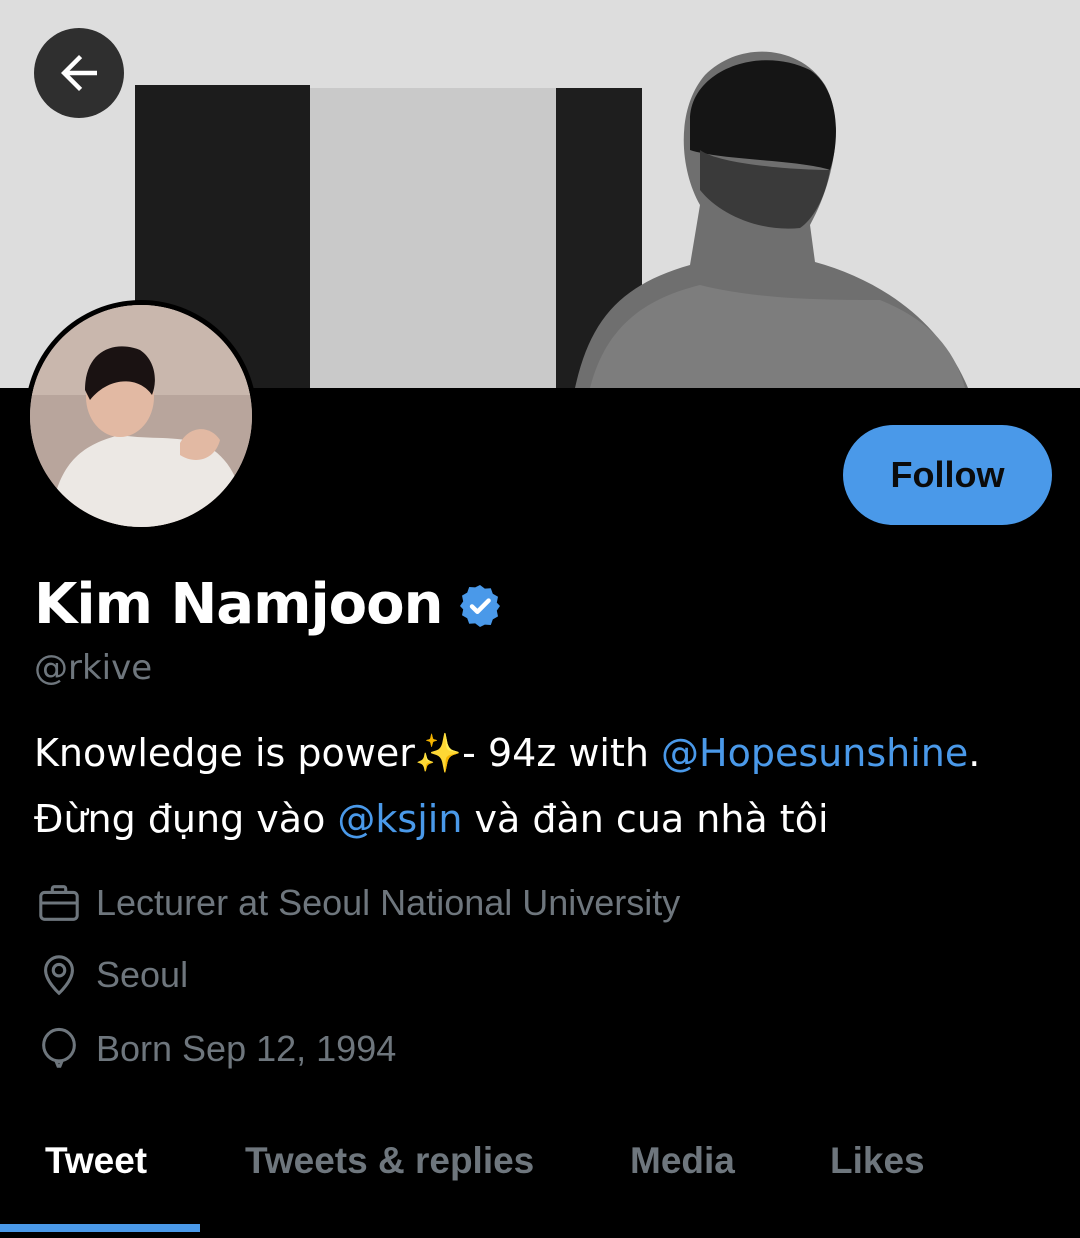  What do you see at coordinates (480, 605) in the screenshot?
I see `verified-badge-icon` at bounding box center [480, 605].